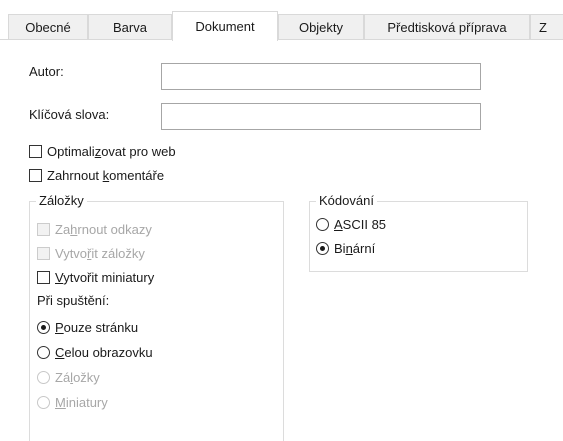 Image resolution: width=563 pixels, height=441 pixels. I want to click on tab-document: Dokument, so click(225, 26).